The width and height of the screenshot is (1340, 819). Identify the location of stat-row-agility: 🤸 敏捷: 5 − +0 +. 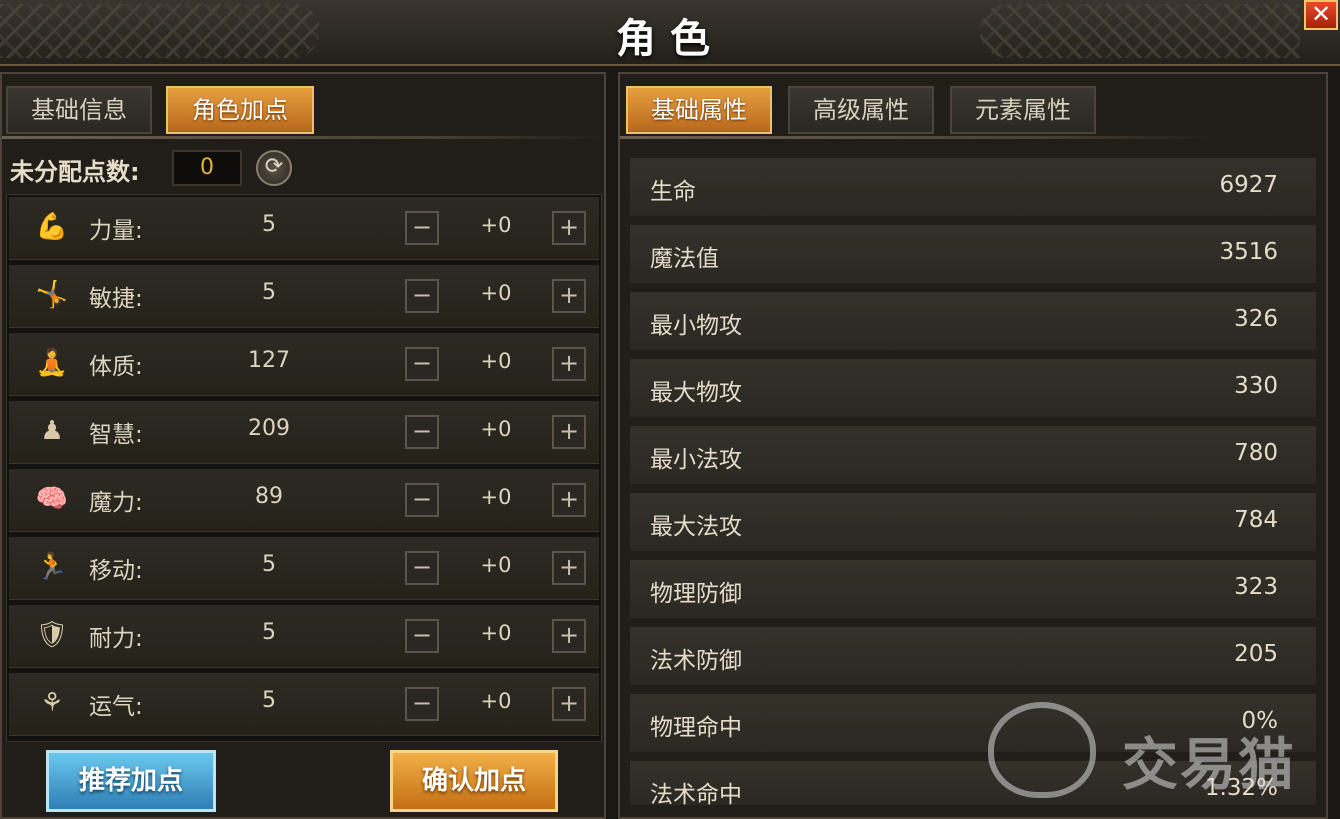
(304, 296).